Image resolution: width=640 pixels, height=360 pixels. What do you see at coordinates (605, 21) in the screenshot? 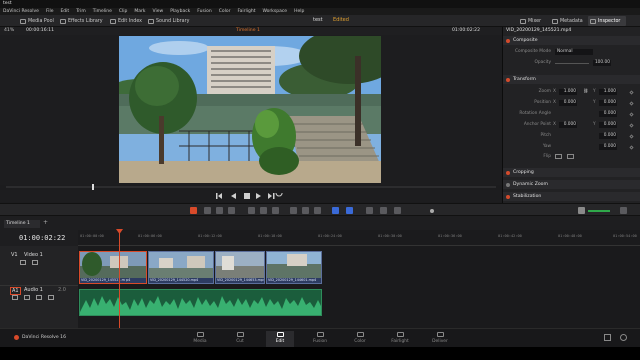
I see `inspector-button: Inspector` at bounding box center [605, 21].